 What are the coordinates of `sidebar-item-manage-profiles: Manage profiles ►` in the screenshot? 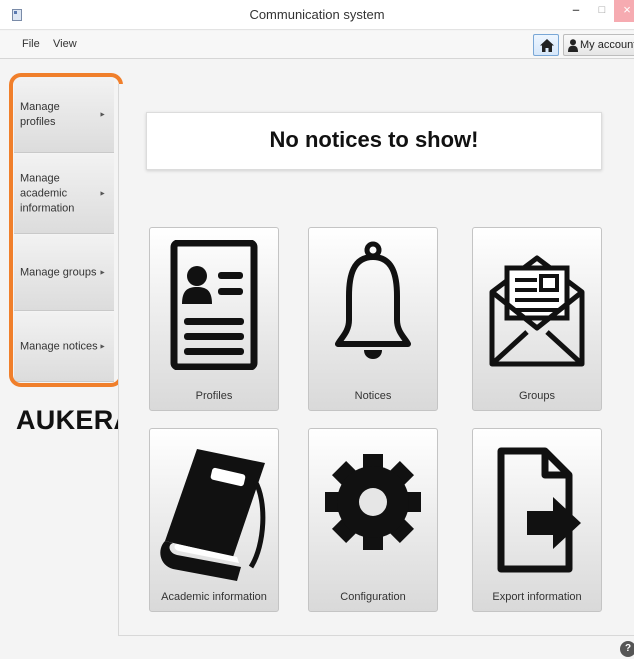 It's located at (64, 115).